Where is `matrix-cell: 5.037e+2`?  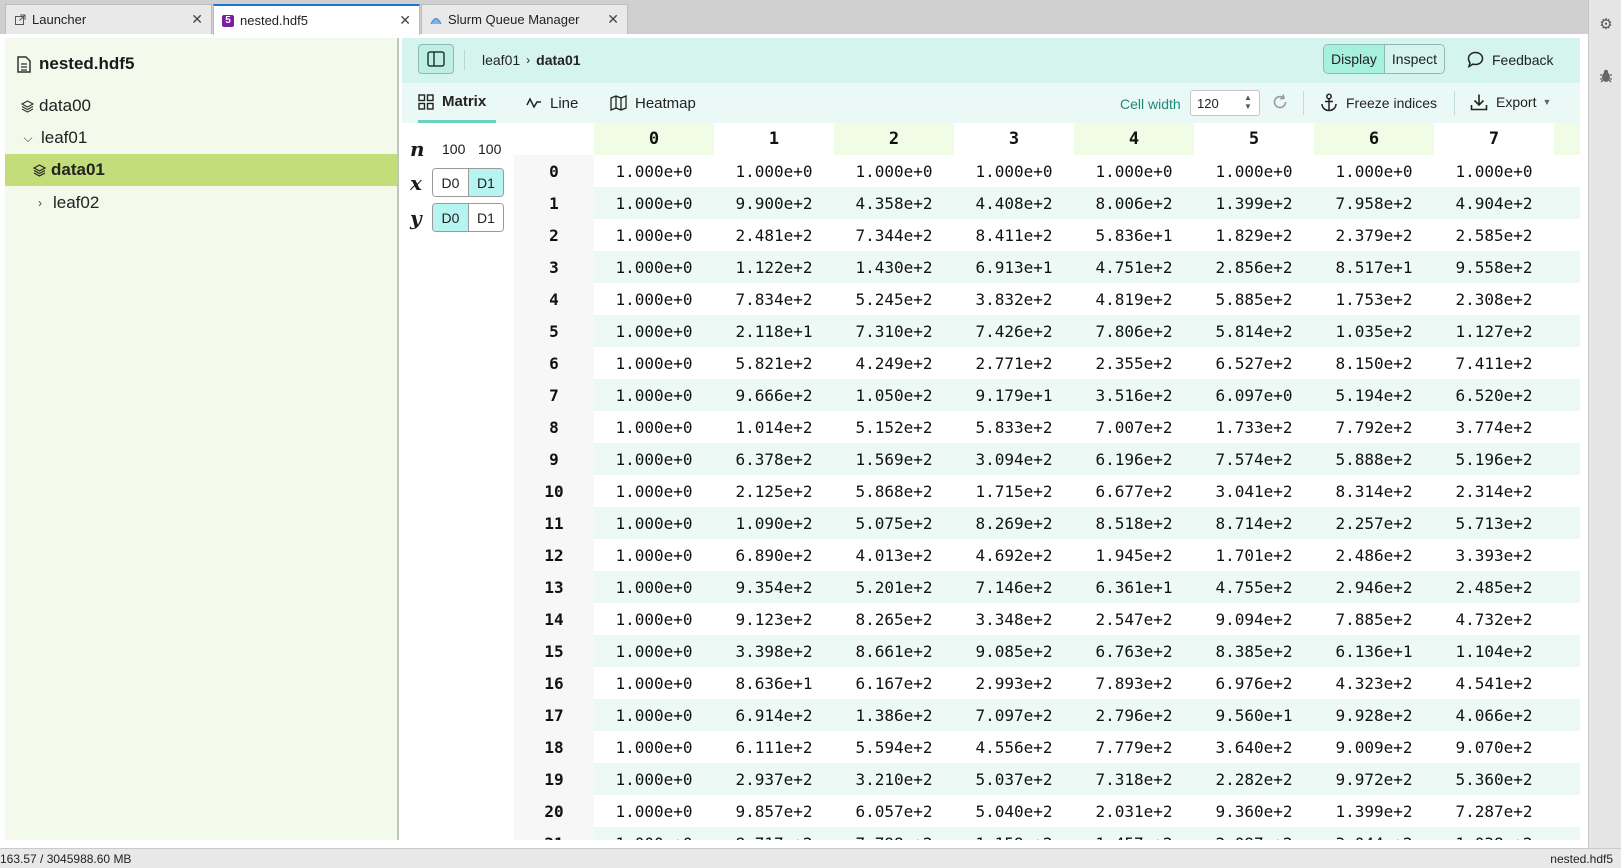 matrix-cell: 5.037e+2 is located at coordinates (1014, 779).